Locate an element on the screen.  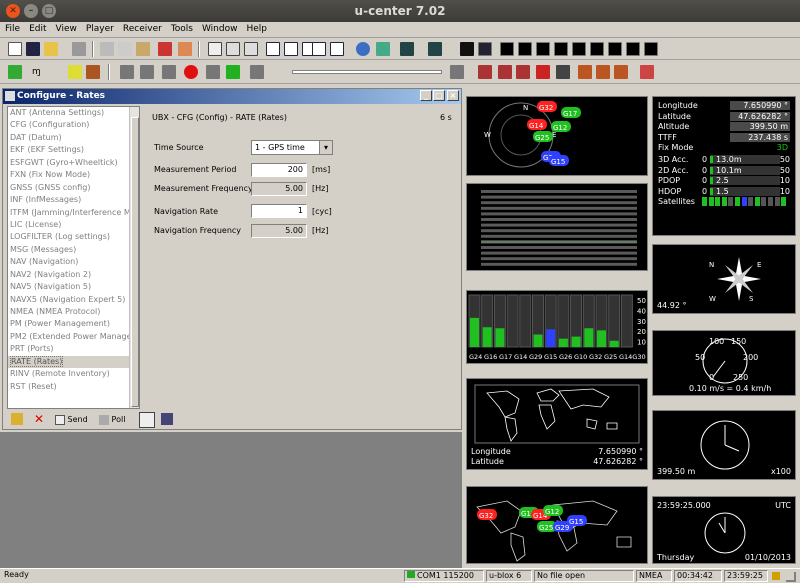
config-list-item: ESFGWT (Gyro+Wheeltick) is located at coordinates (73, 163).